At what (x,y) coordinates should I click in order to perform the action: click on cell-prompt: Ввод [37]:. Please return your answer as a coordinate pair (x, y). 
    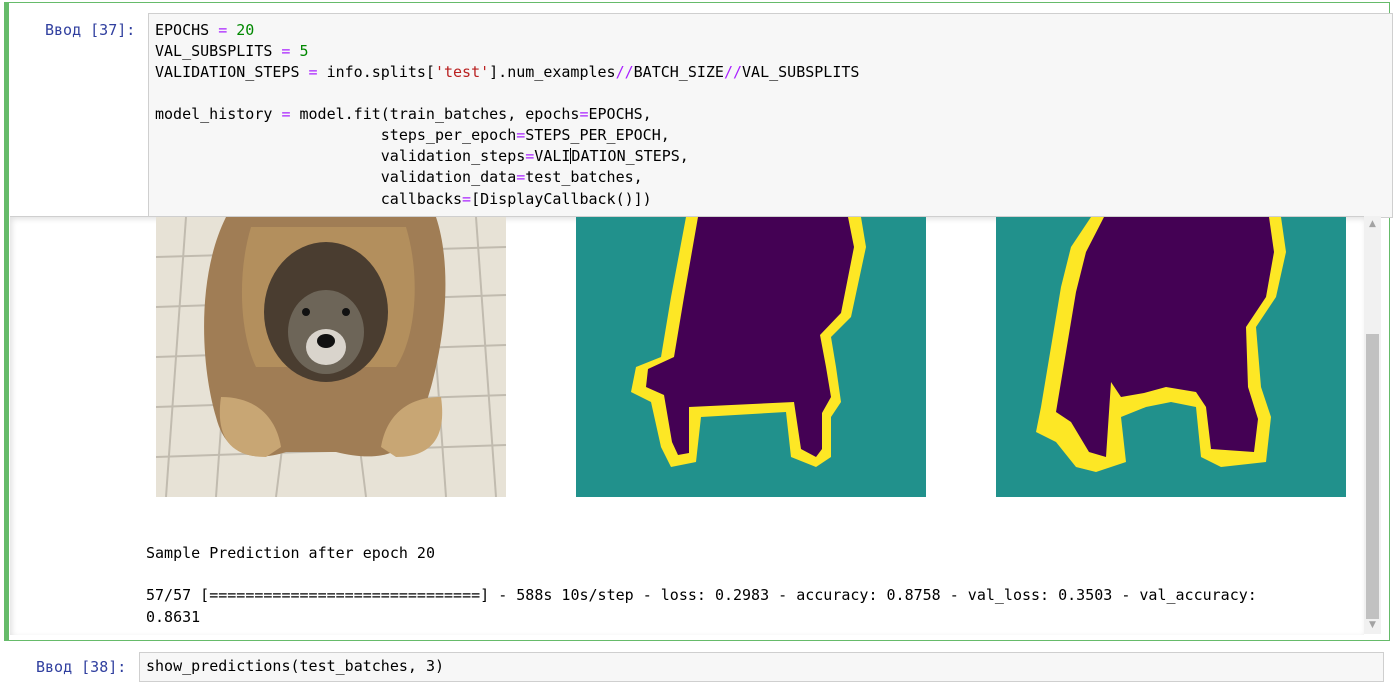
    Looking at the image, I should click on (90, 30).